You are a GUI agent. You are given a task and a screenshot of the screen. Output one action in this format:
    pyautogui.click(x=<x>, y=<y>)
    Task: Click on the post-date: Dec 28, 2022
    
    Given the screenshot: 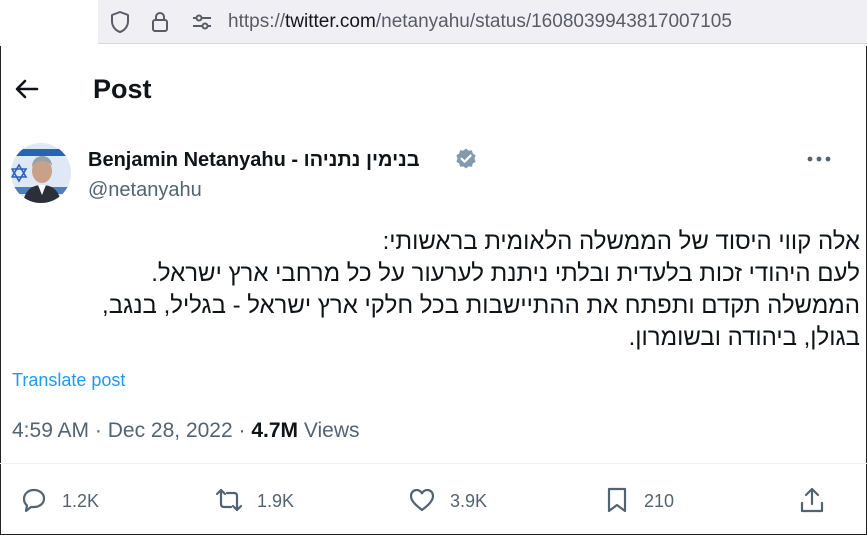 What is the action you would take?
    pyautogui.click(x=170, y=430)
    